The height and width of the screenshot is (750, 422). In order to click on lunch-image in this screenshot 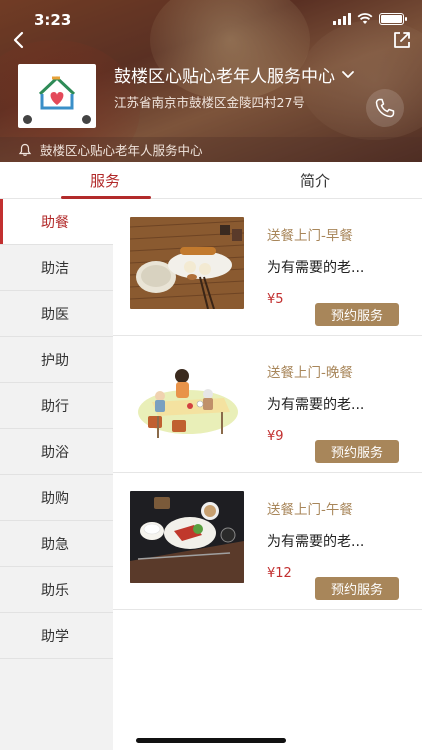, I will do `click(187, 537)`.